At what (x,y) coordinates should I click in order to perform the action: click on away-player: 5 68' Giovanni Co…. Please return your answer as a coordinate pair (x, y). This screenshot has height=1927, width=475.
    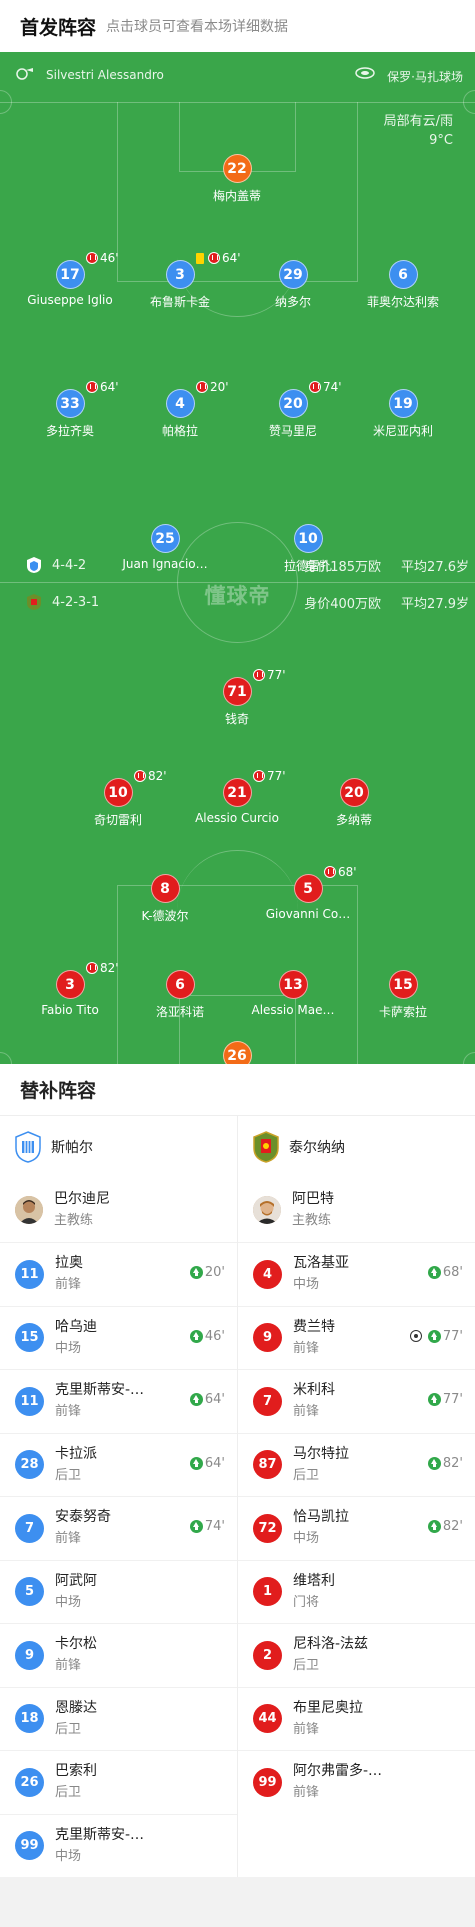
    Looking at the image, I should click on (308, 893).